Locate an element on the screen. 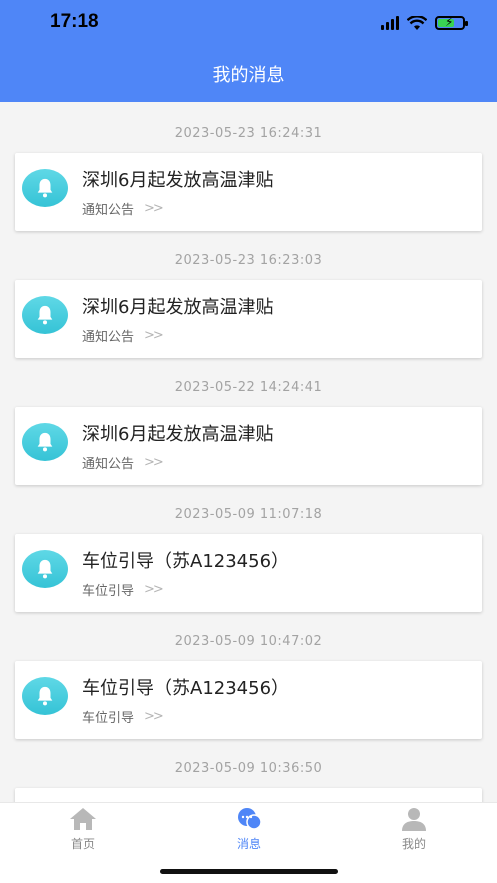  tab-home: 首页 is located at coordinates (83, 829).